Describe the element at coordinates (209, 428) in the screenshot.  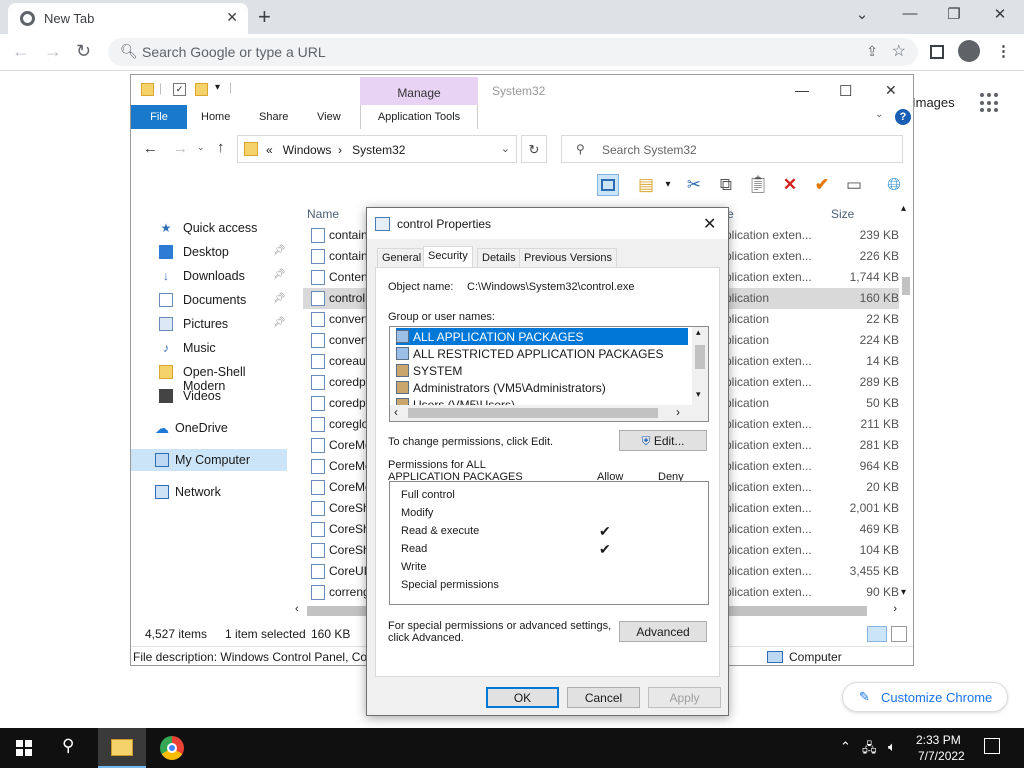
I see `nav-item-onedrive: ☁ OneDrive` at that location.